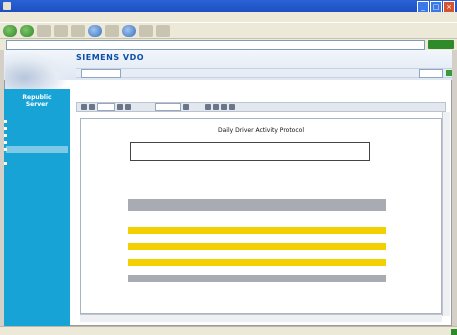 The width and height of the screenshot is (457, 335). Describe the element at coordinates (106, 107) in the screenshot. I see `page-number-input` at that location.